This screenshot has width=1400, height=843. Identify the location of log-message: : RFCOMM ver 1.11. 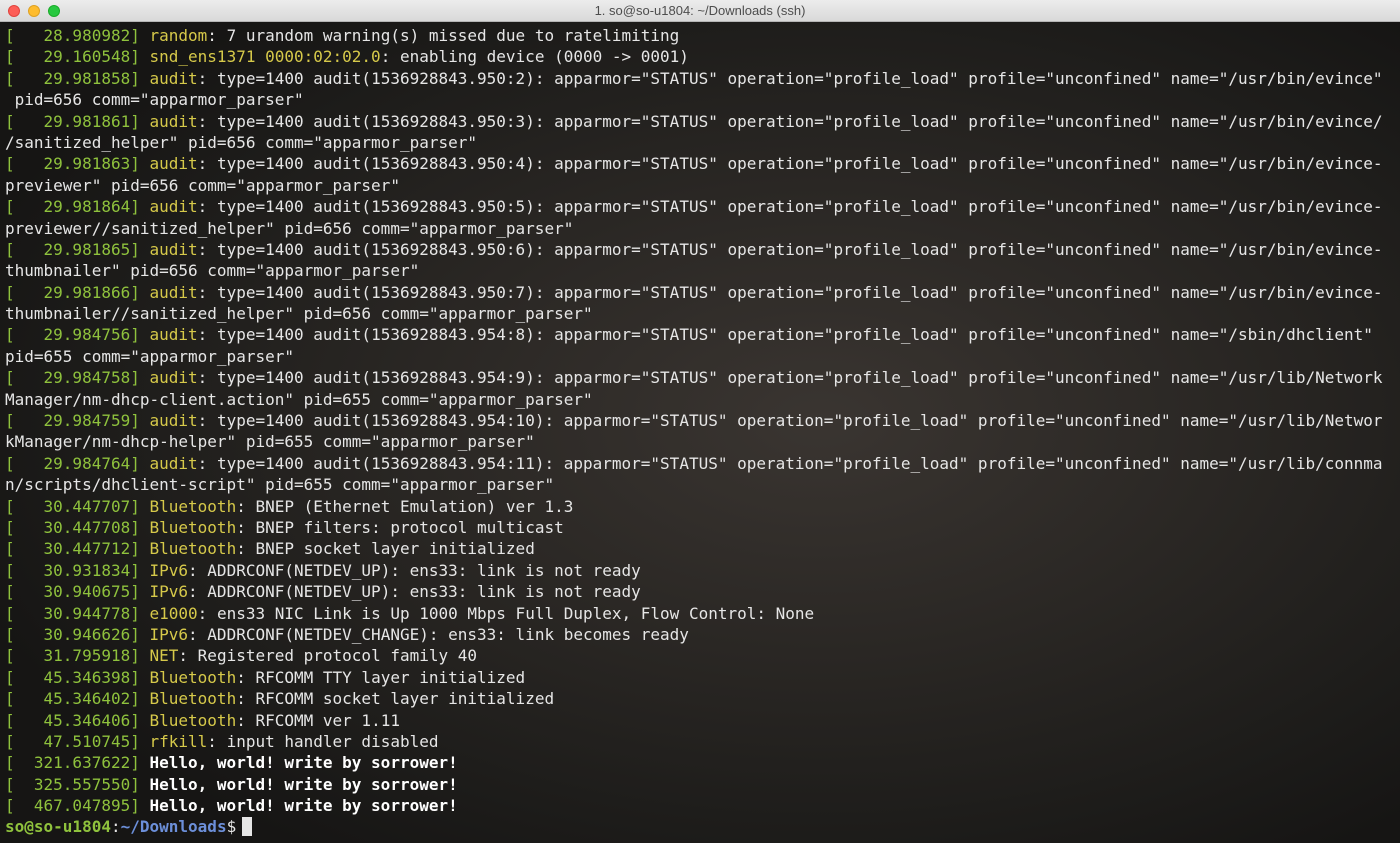
(318, 720).